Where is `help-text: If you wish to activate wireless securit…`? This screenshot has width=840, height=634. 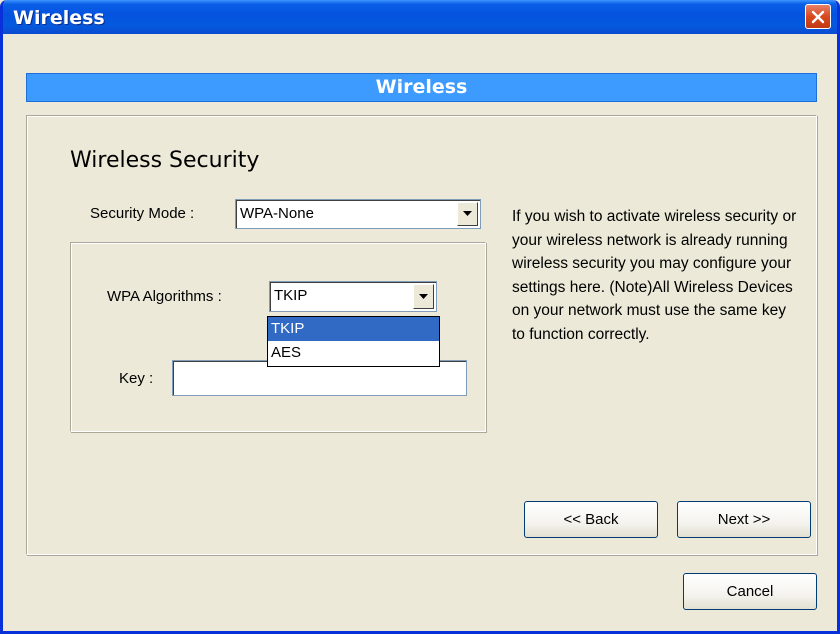 help-text: If you wish to activate wireless securit… is located at coordinates (654, 275).